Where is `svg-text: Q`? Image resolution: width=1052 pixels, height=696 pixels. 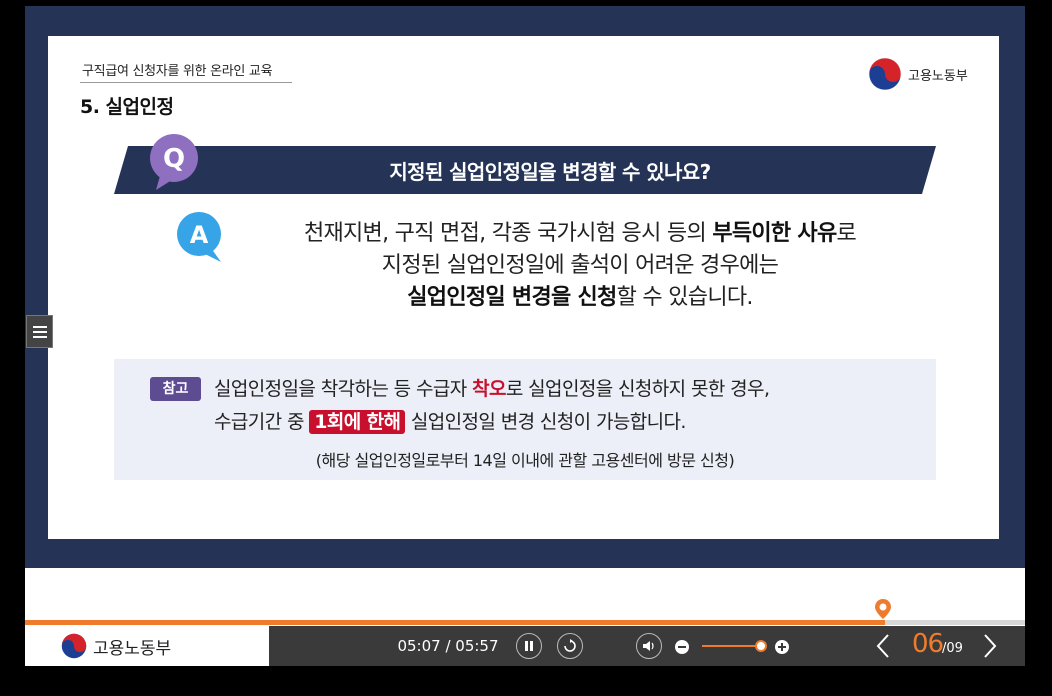
svg-text: Q is located at coordinates (174, 159).